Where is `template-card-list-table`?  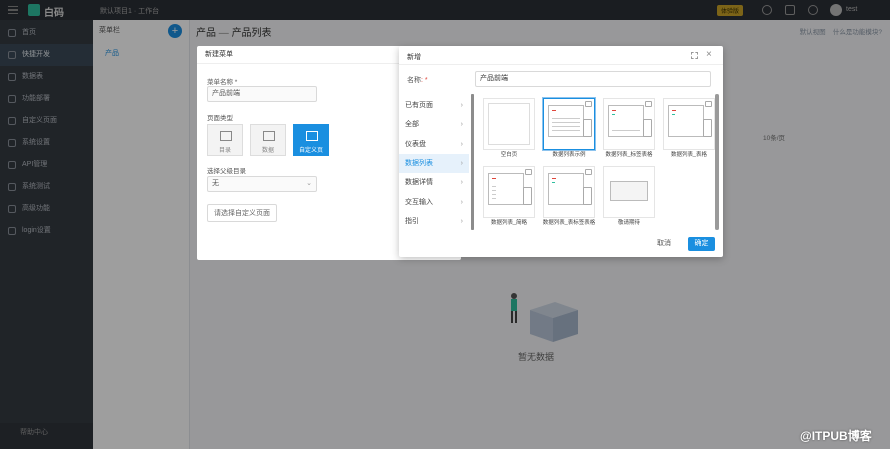
template-card-list-table is located at coordinates (689, 124).